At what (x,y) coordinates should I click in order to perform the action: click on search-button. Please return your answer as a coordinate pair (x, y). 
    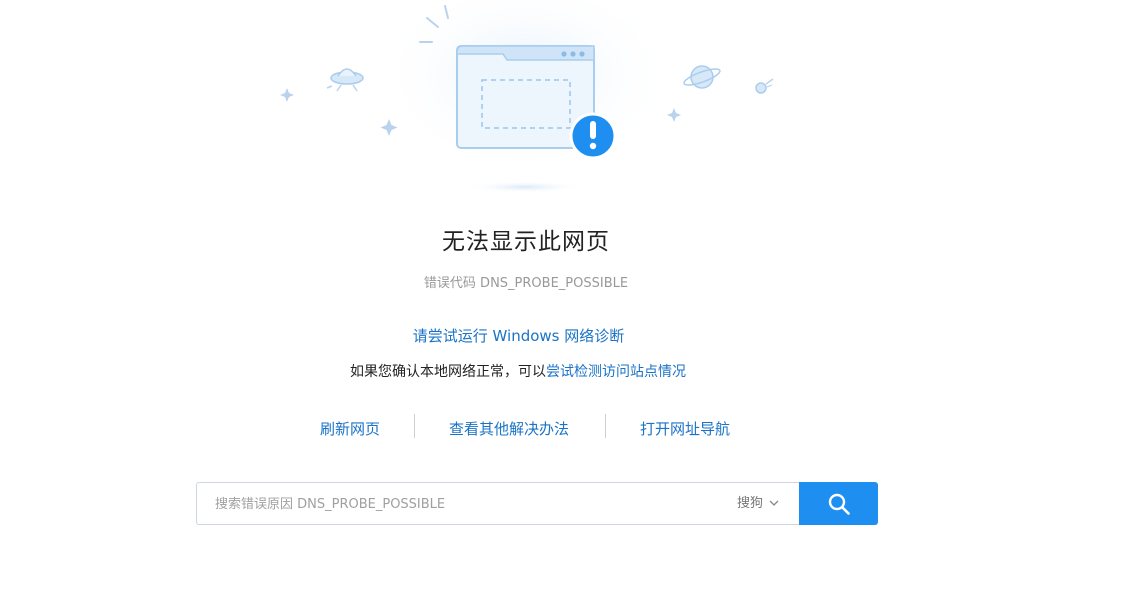
    Looking at the image, I should click on (838, 503).